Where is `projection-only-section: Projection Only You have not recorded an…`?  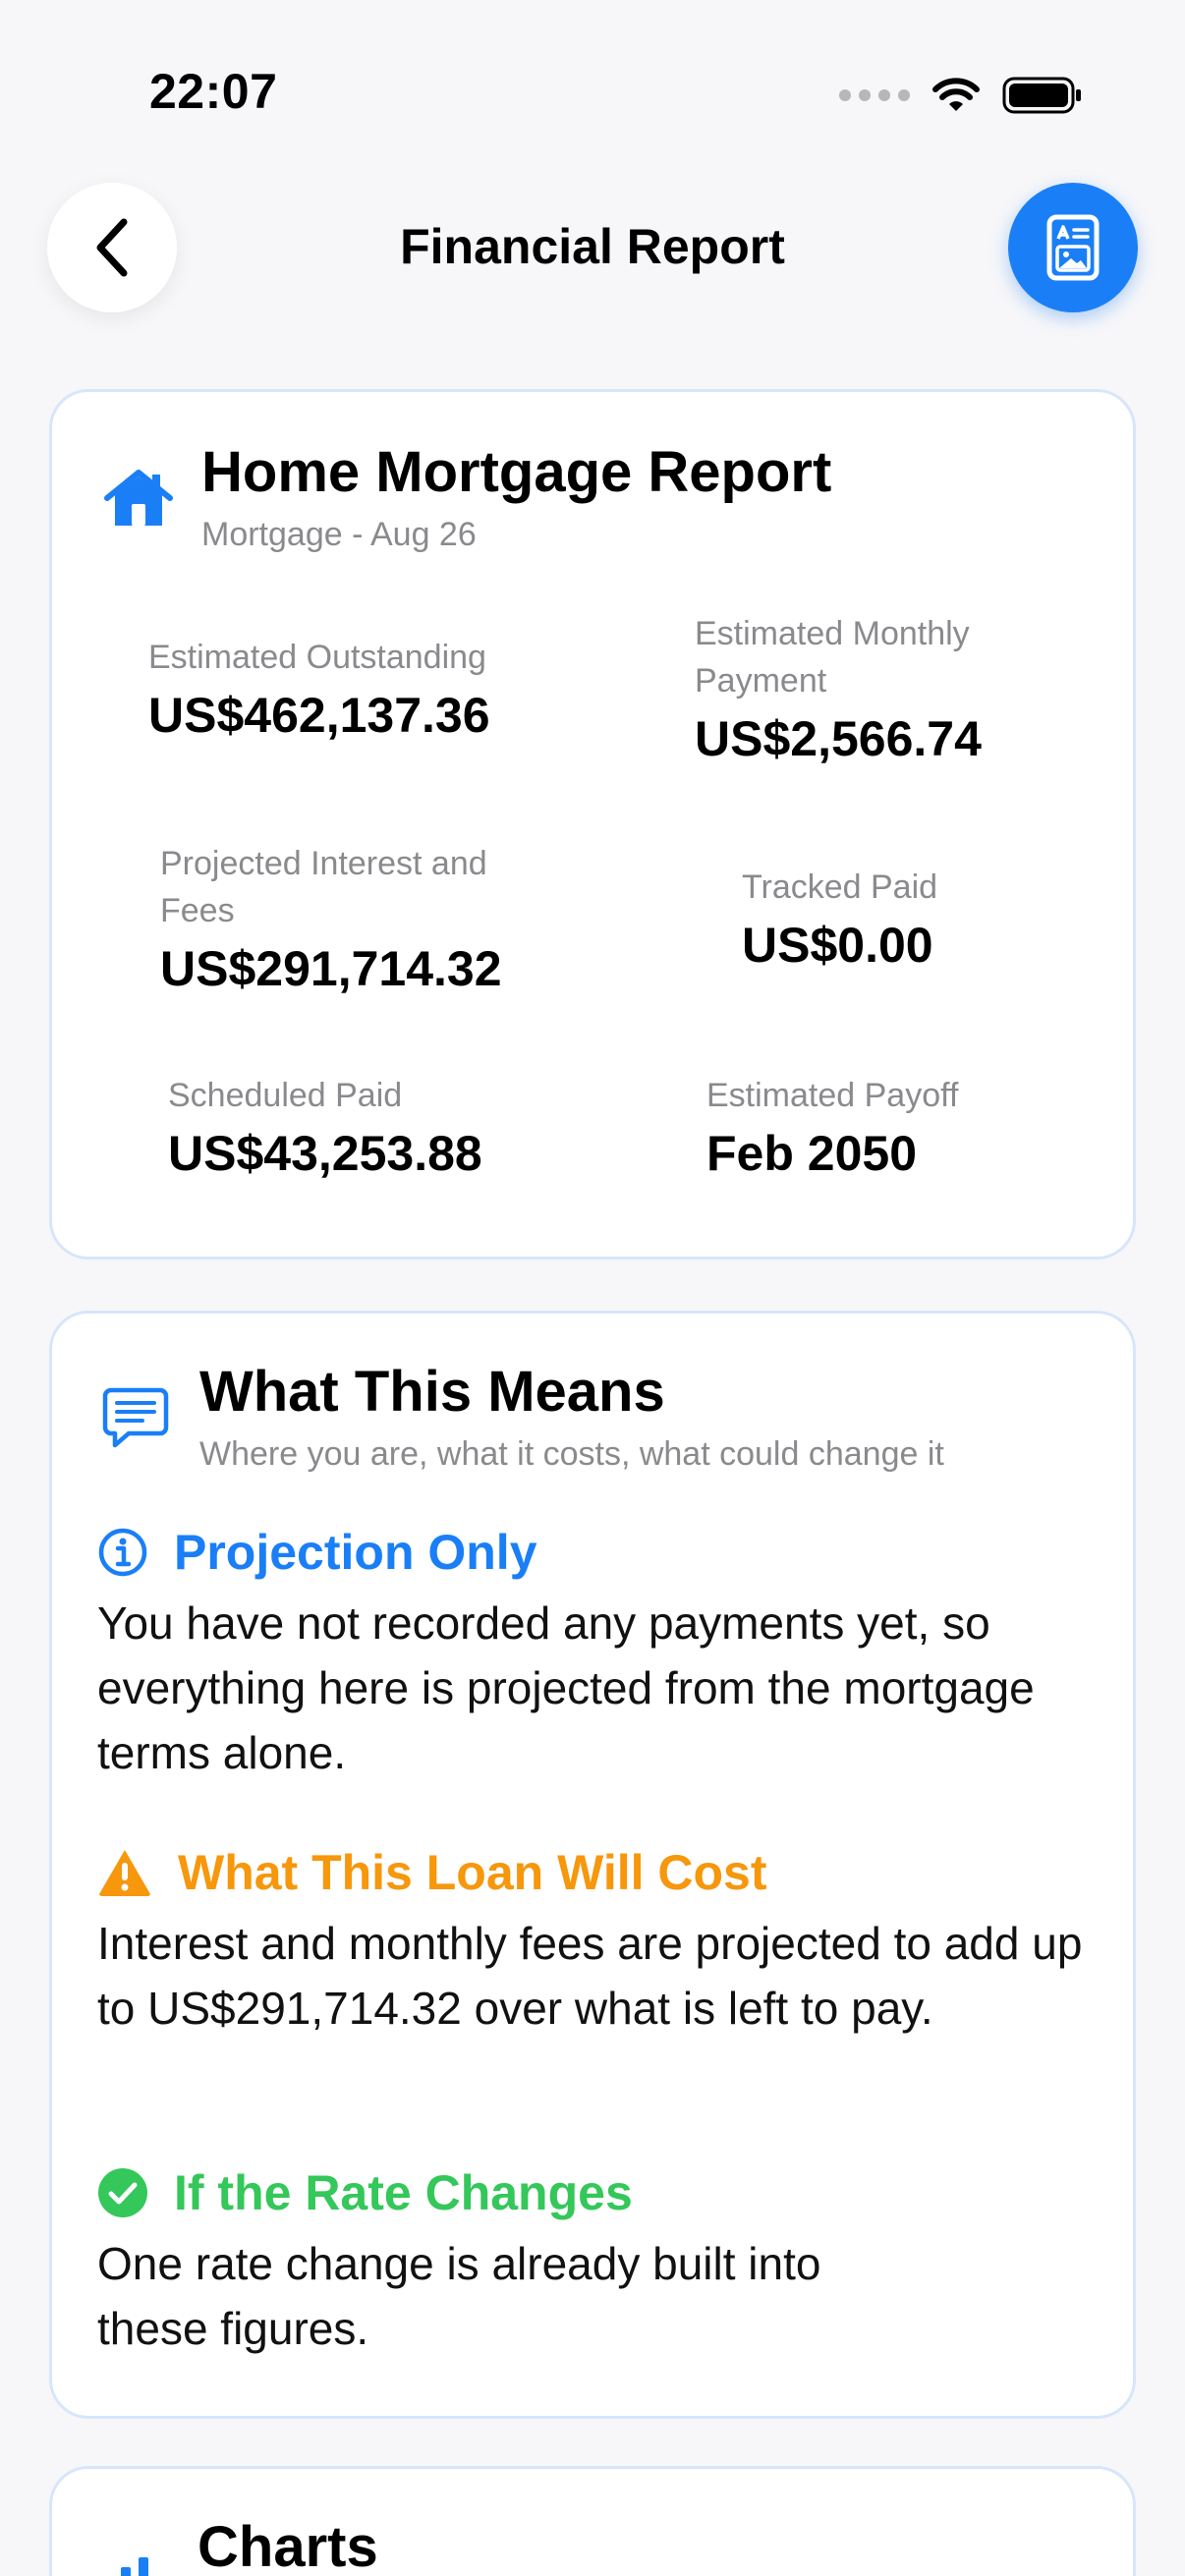 projection-only-section: Projection Only You have not recorded an… is located at coordinates (598, 1651).